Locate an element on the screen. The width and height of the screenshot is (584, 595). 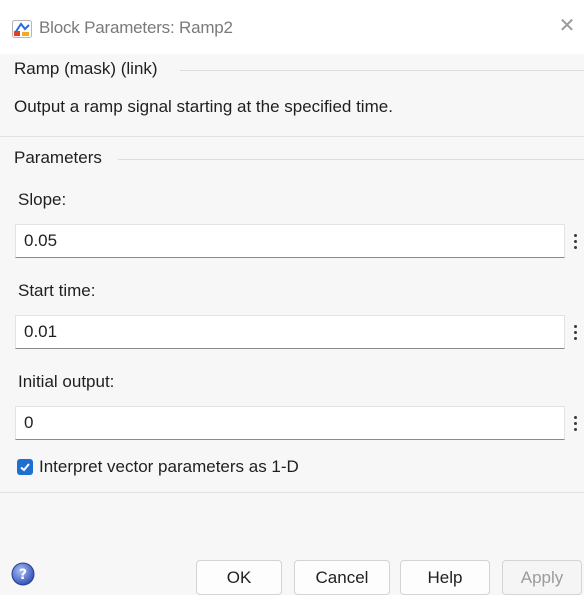
slope-label: Slope: is located at coordinates (42, 199).